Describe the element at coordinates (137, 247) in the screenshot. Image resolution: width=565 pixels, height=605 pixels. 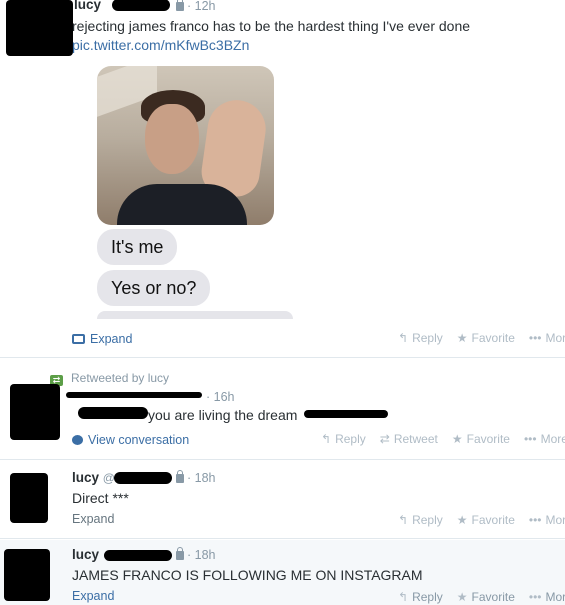
I see `message-bubble: It's me` at that location.